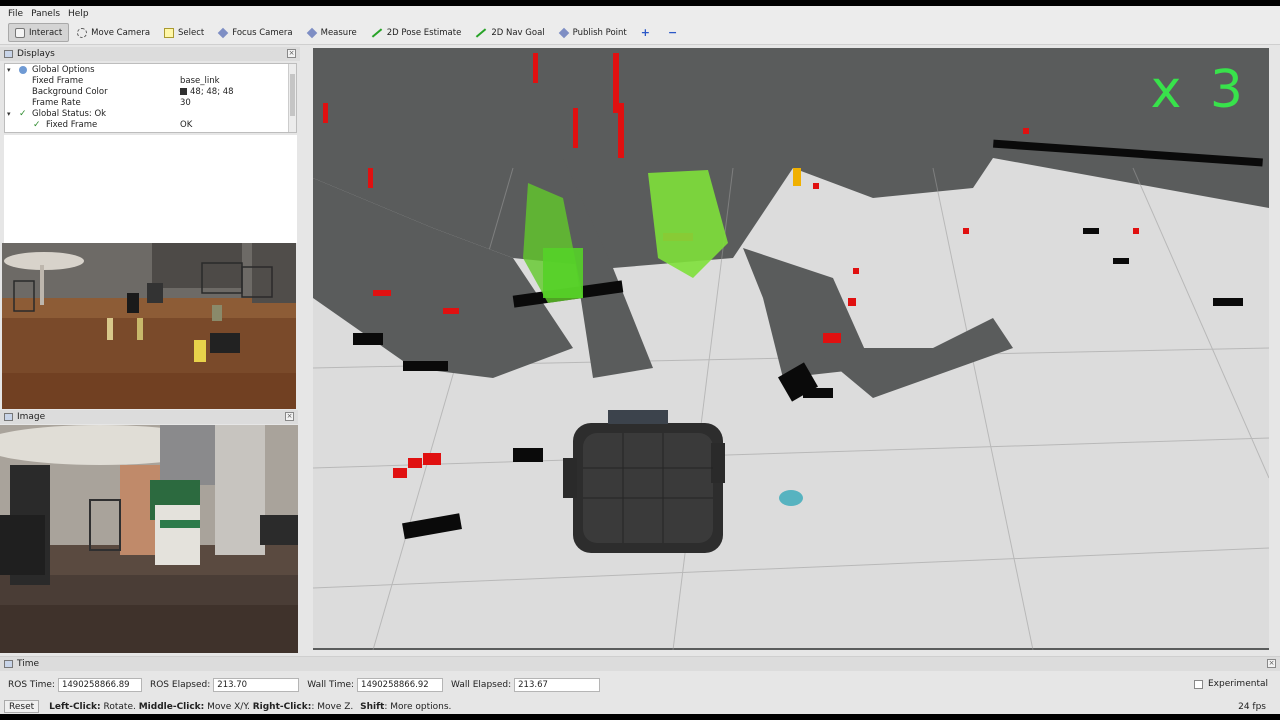 Image resolution: width=1280 pixels, height=720 pixels. Describe the element at coordinates (46, 32) in the screenshot. I see `interact-tool-label: Interact` at that location.